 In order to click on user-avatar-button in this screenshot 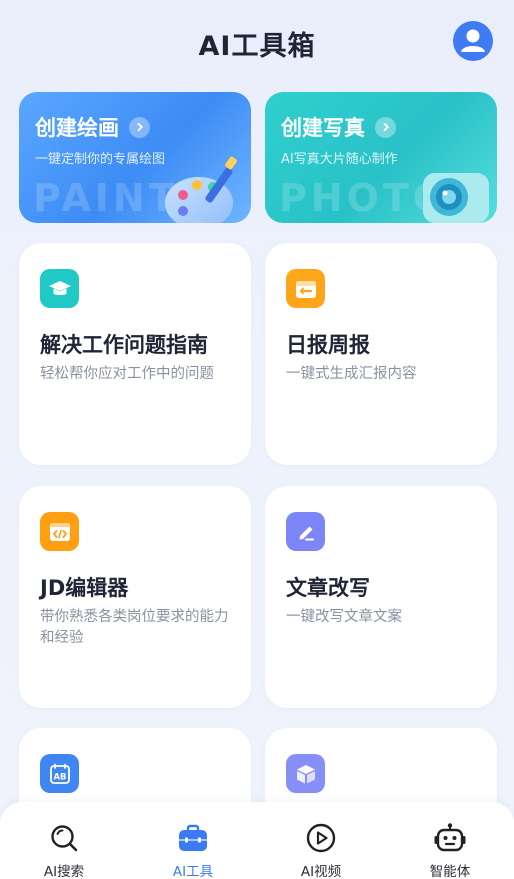, I will do `click(473, 41)`.